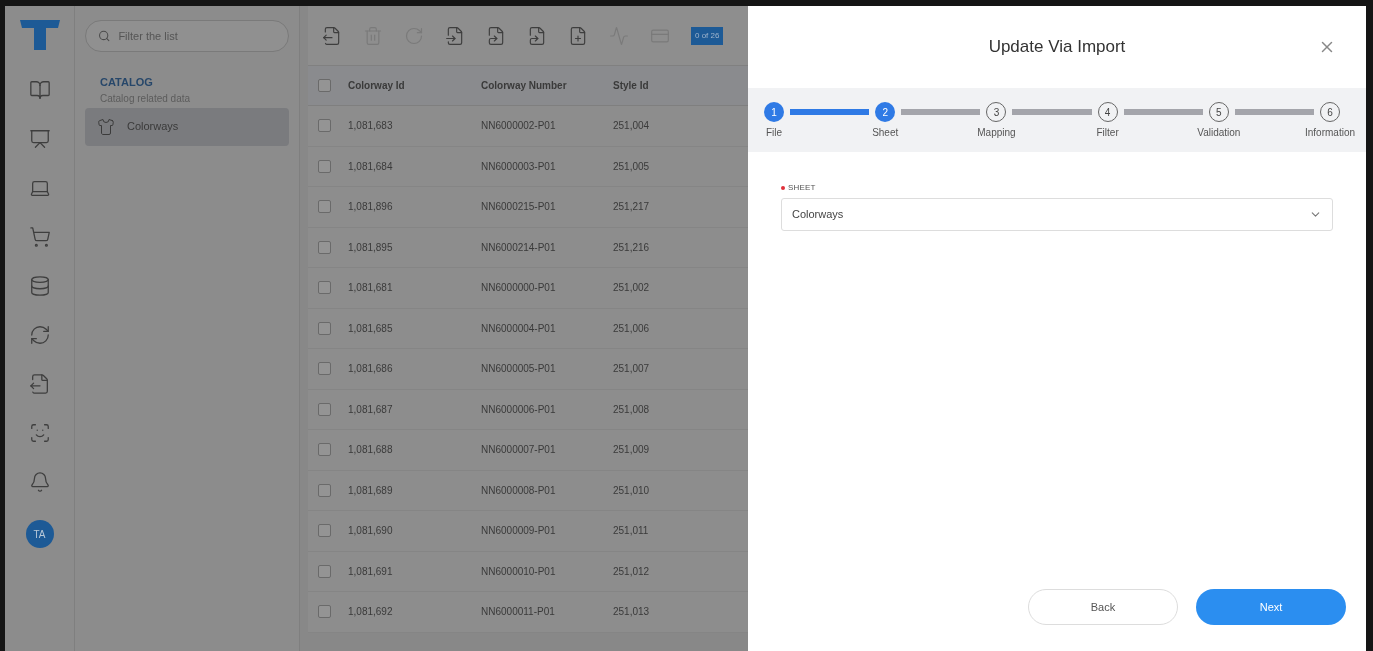  Describe the element at coordinates (371, 166) in the screenshot. I see `table-cell-text: 1,081,684` at that location.